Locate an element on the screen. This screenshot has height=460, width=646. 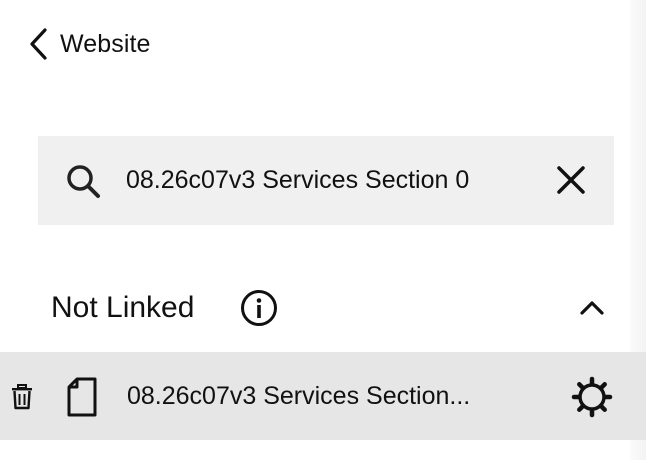
section-title: Not Linked is located at coordinates (123, 307).